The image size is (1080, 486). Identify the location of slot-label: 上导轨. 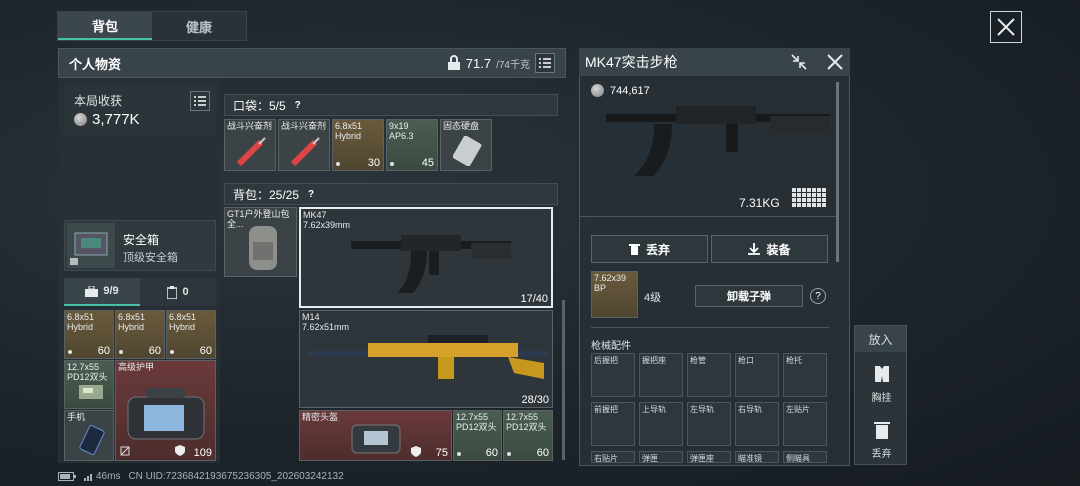
(654, 409).